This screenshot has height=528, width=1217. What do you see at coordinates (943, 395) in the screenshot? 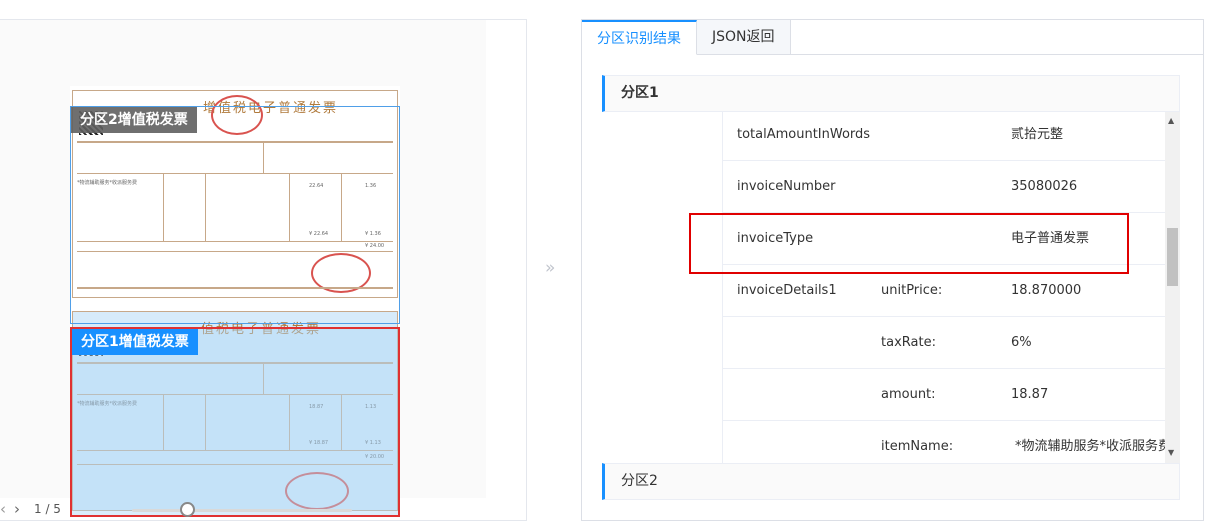
I see `table-row: amount: 18.87` at bounding box center [943, 395].